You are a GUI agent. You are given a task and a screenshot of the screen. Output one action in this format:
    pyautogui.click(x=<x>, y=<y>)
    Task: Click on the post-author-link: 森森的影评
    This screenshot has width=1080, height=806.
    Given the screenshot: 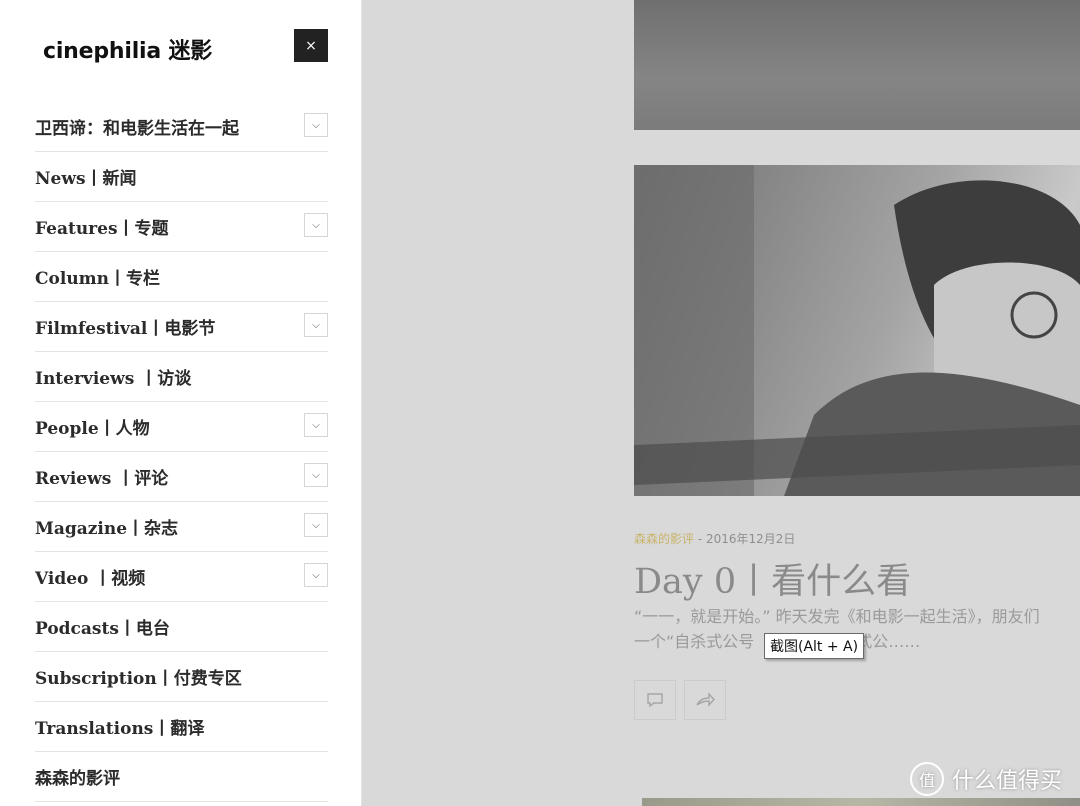 What is the action you would take?
    pyautogui.click(x=664, y=539)
    